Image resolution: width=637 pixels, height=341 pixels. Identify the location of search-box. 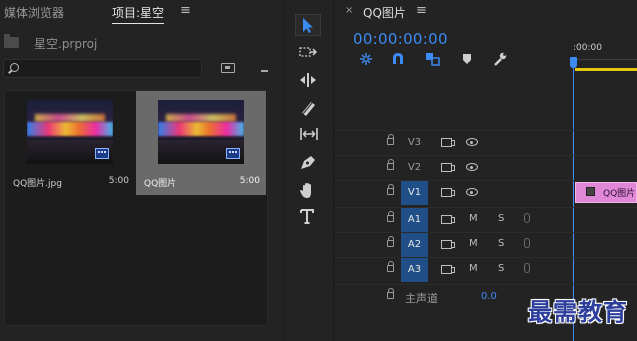
(102, 68).